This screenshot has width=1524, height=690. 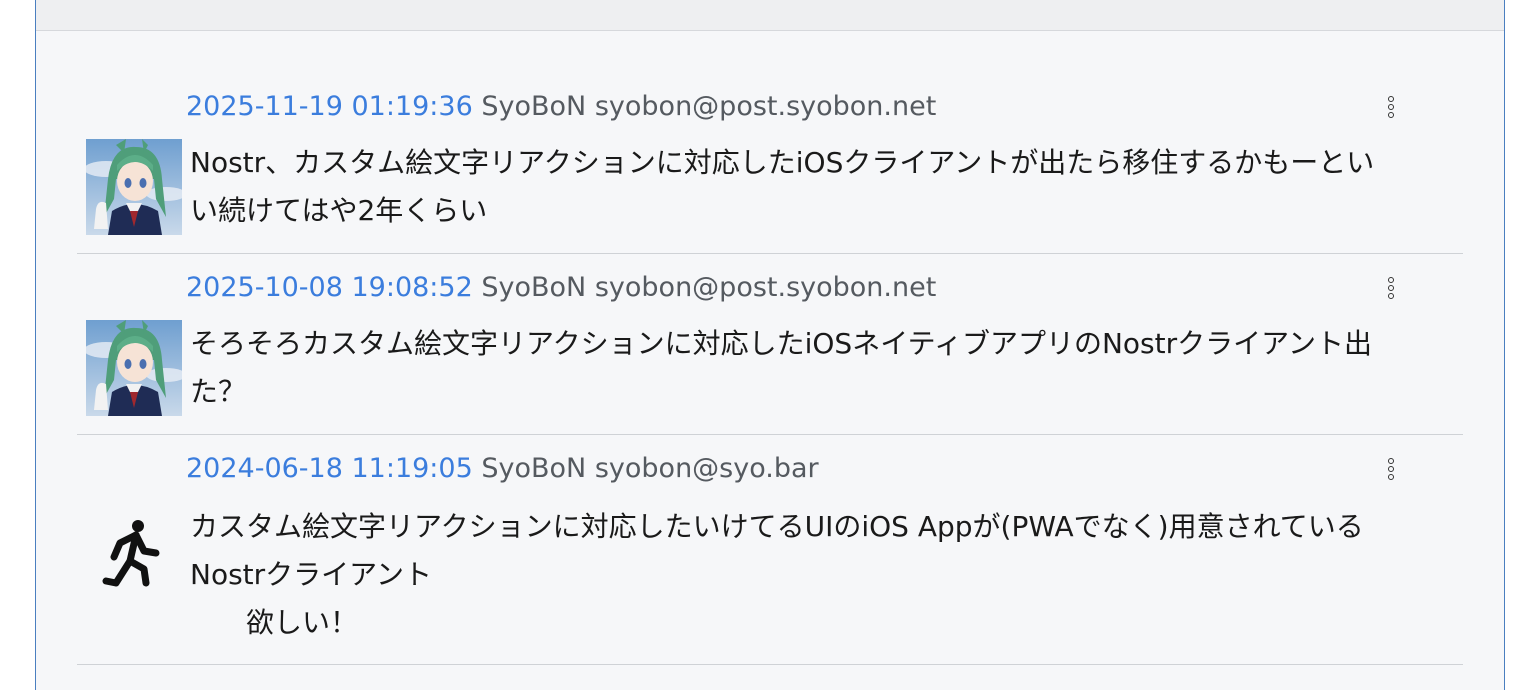 I want to click on panel-header, so click(x=770, y=15).